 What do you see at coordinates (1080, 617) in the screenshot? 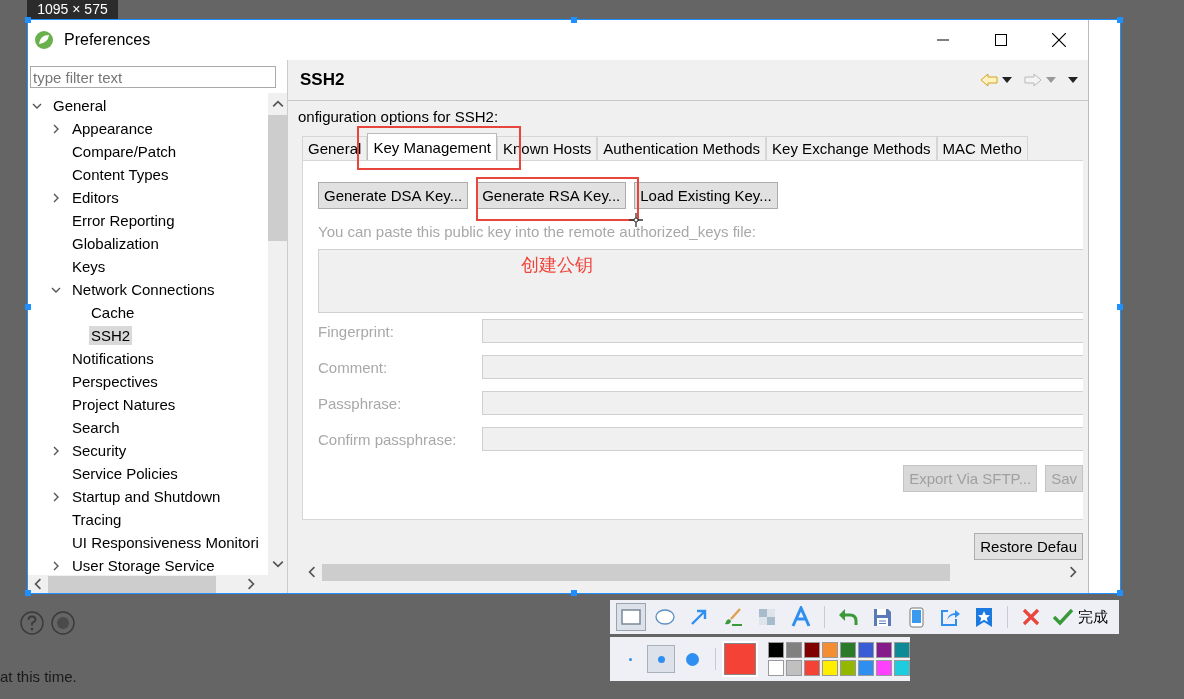
I see `done-button: 完成` at bounding box center [1080, 617].